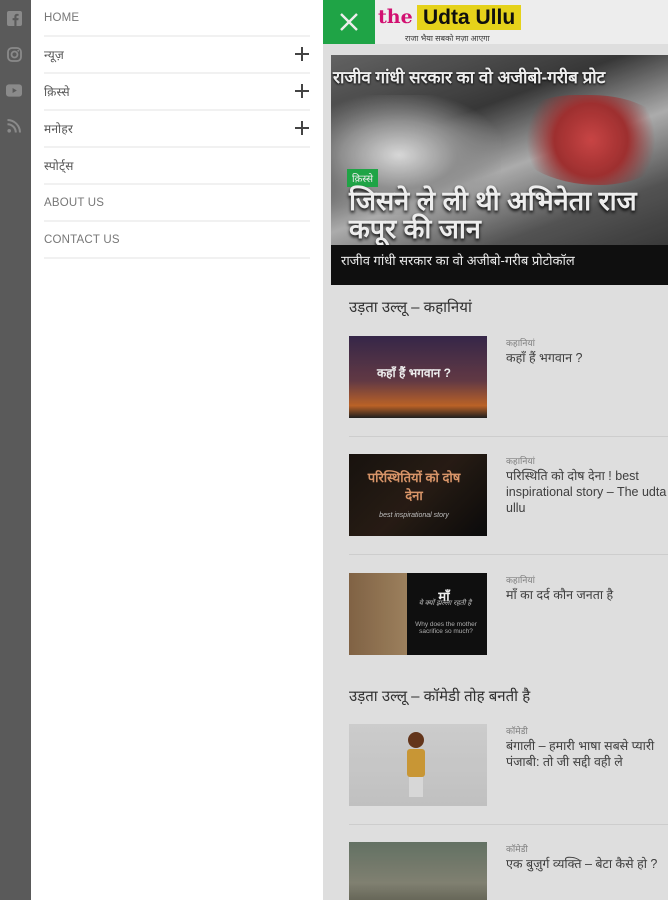  Describe the element at coordinates (447, 38) in the screenshot. I see `logo-tagline: राजा भैया सबको मज़ा आएगा` at that location.